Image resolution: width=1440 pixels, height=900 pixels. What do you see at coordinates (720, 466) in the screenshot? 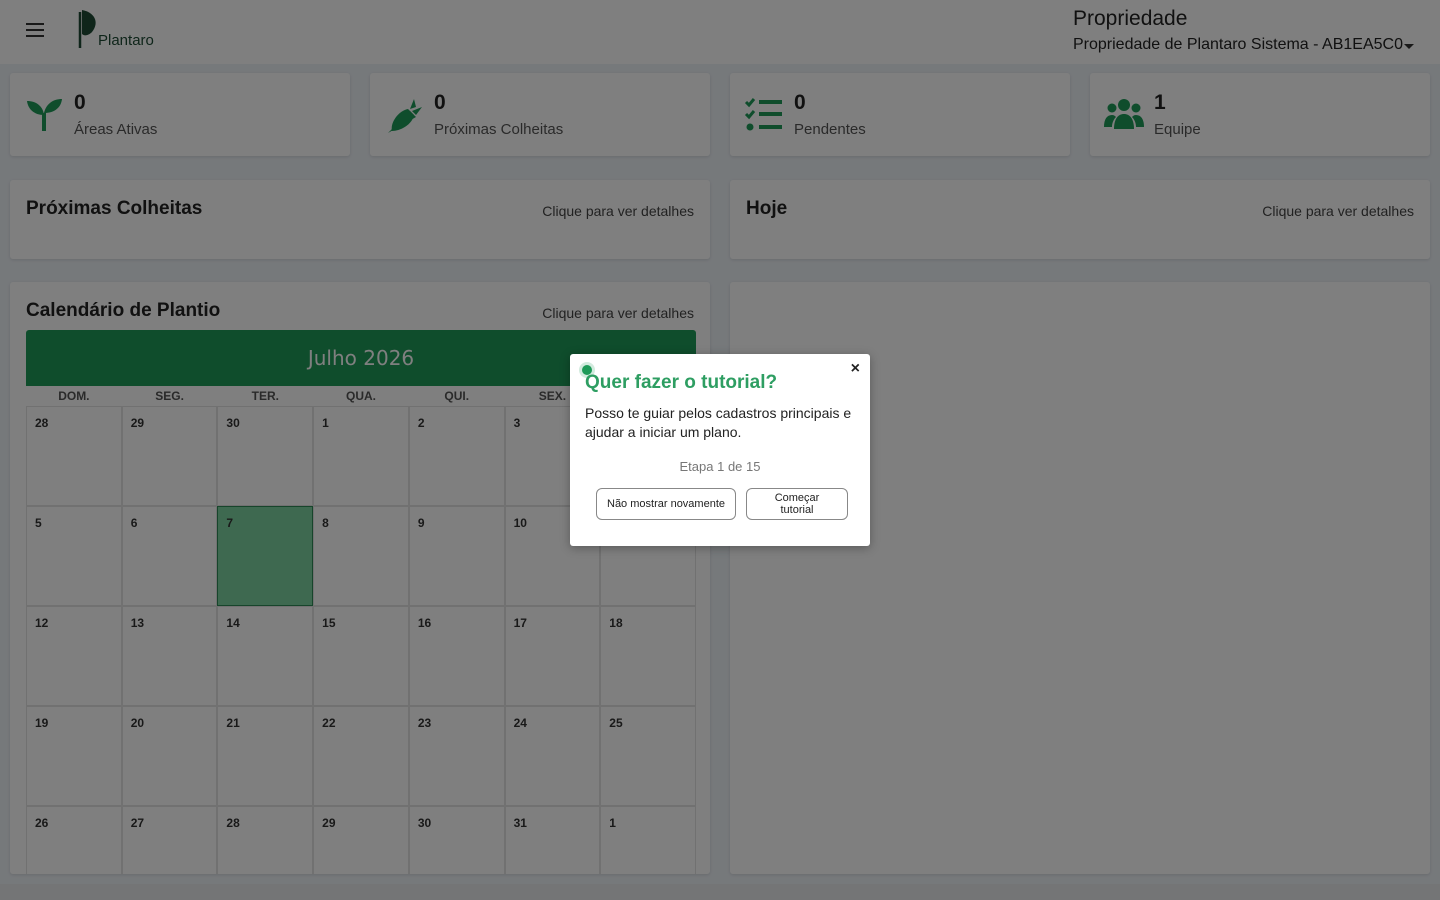
I see `tutorial-progress: Etapa 1 de 15` at bounding box center [720, 466].